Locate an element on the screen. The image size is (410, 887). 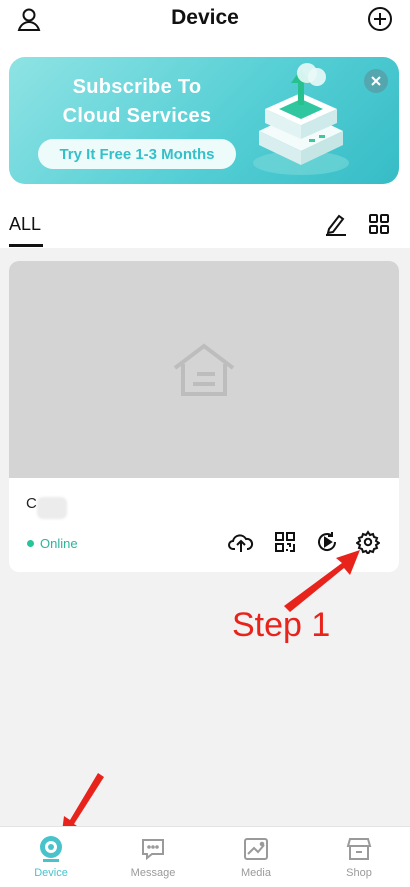
page-title: Device is located at coordinates (205, 17).